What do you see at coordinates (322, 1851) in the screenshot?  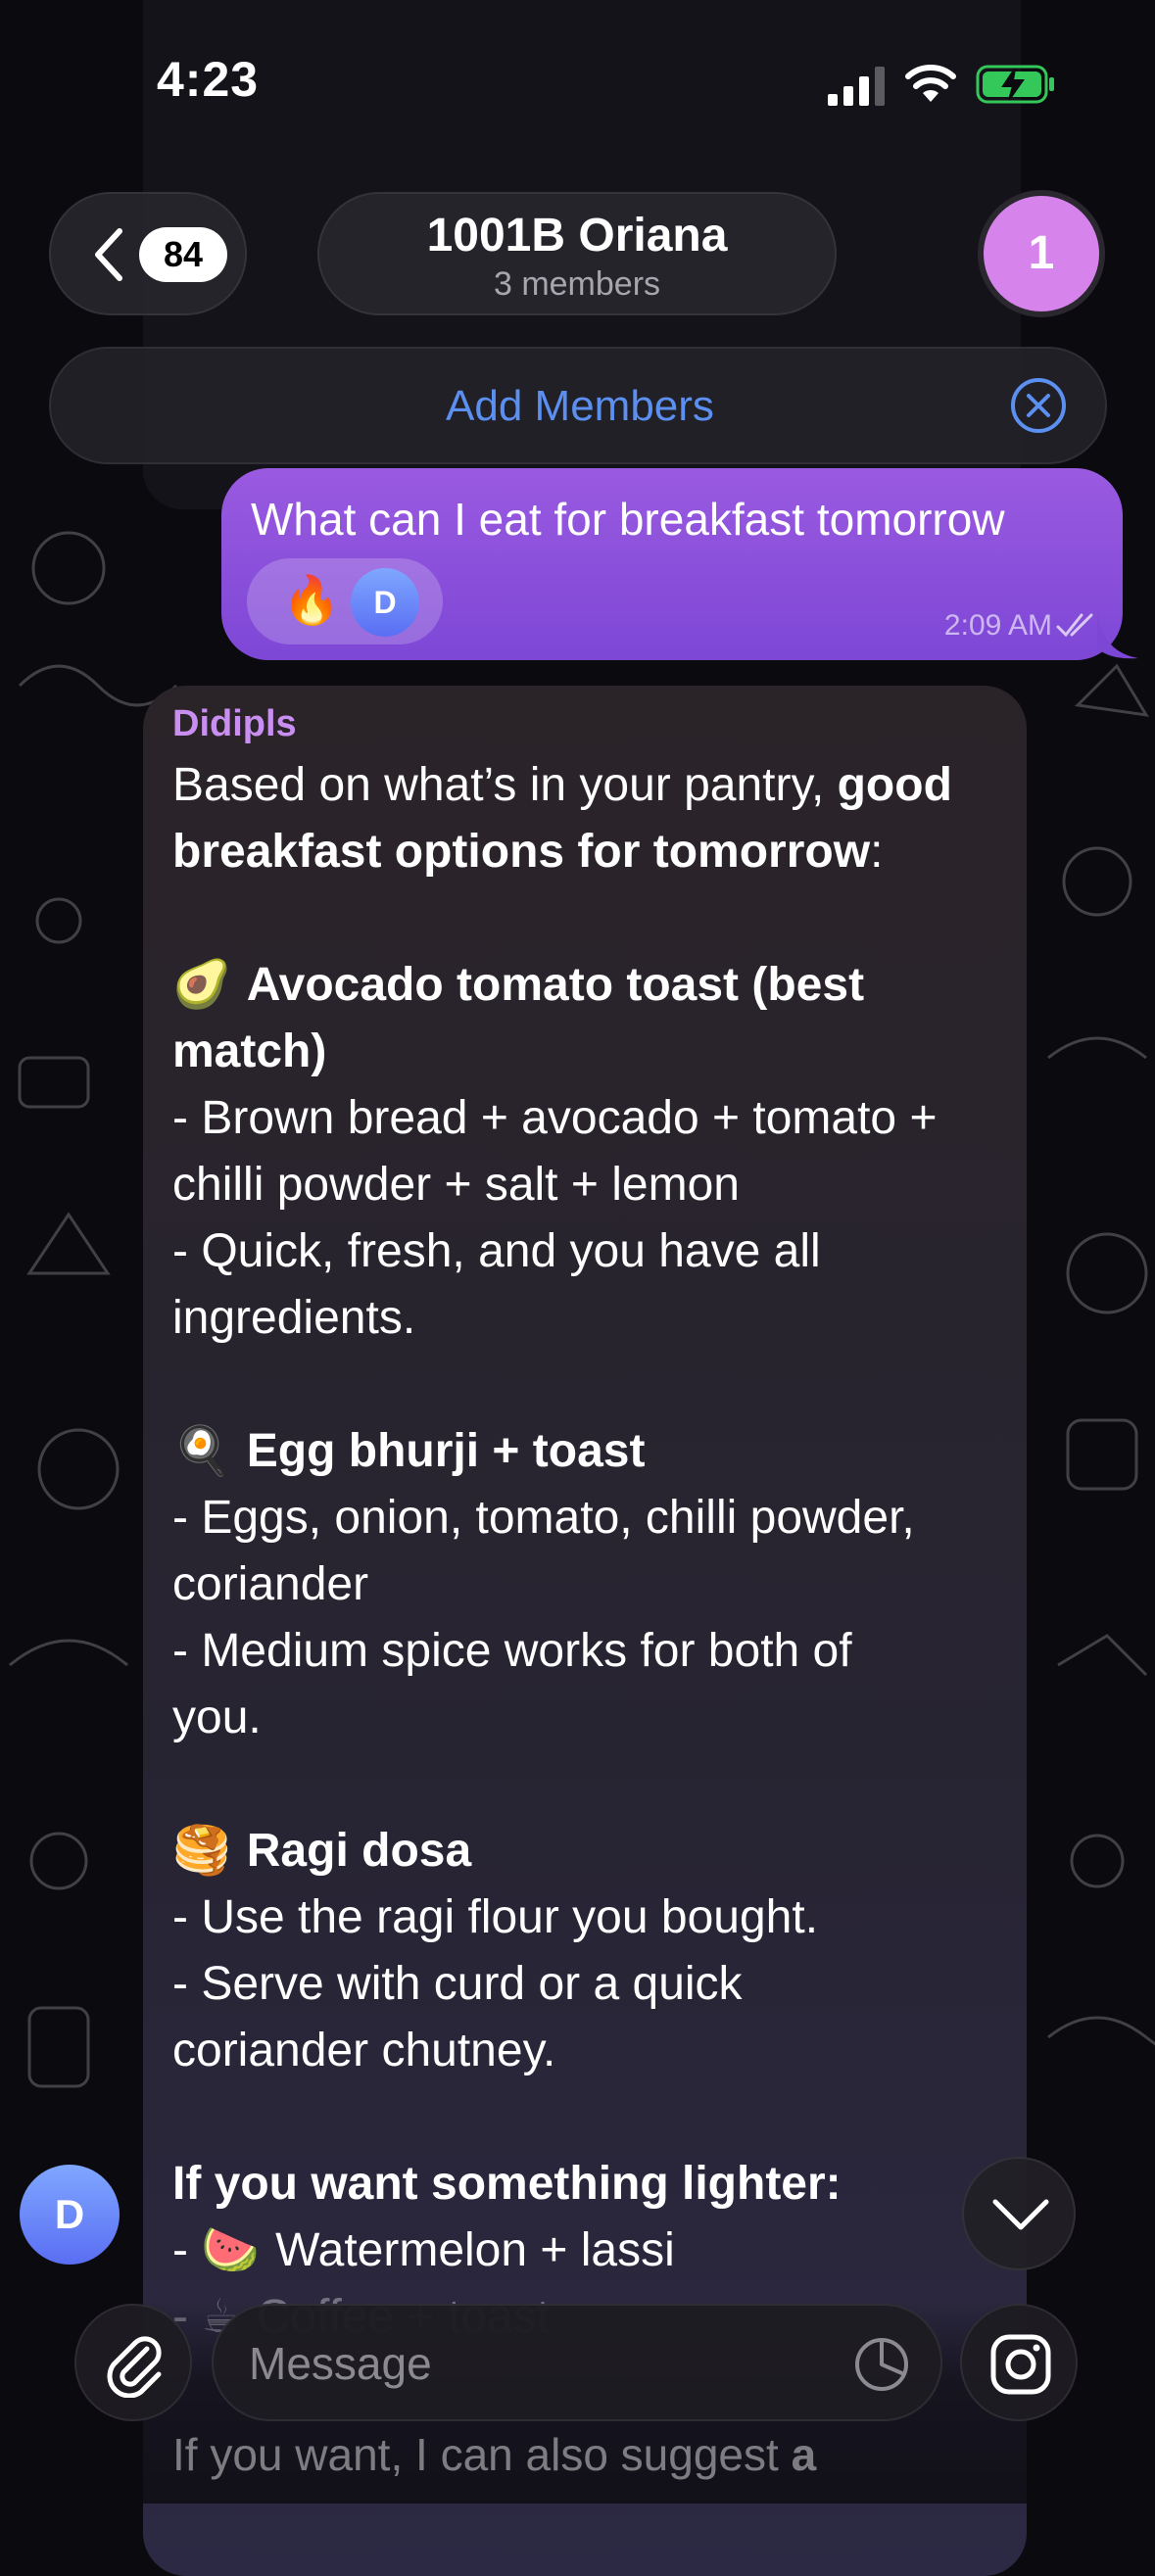 I see `option-3-title: 🥞 Ragi dosa` at bounding box center [322, 1851].